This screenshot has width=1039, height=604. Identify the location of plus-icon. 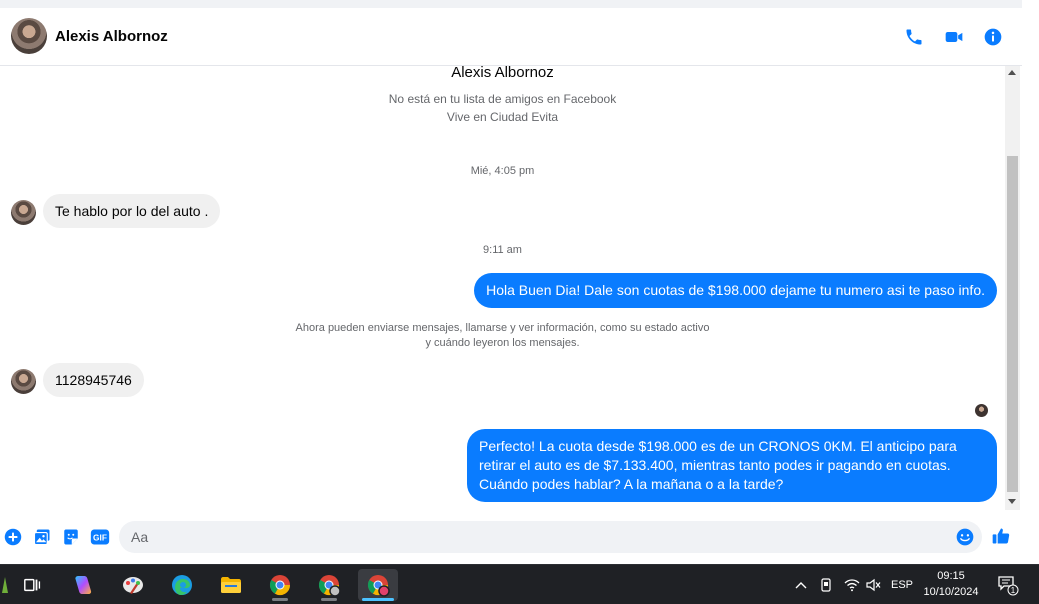
(13, 537).